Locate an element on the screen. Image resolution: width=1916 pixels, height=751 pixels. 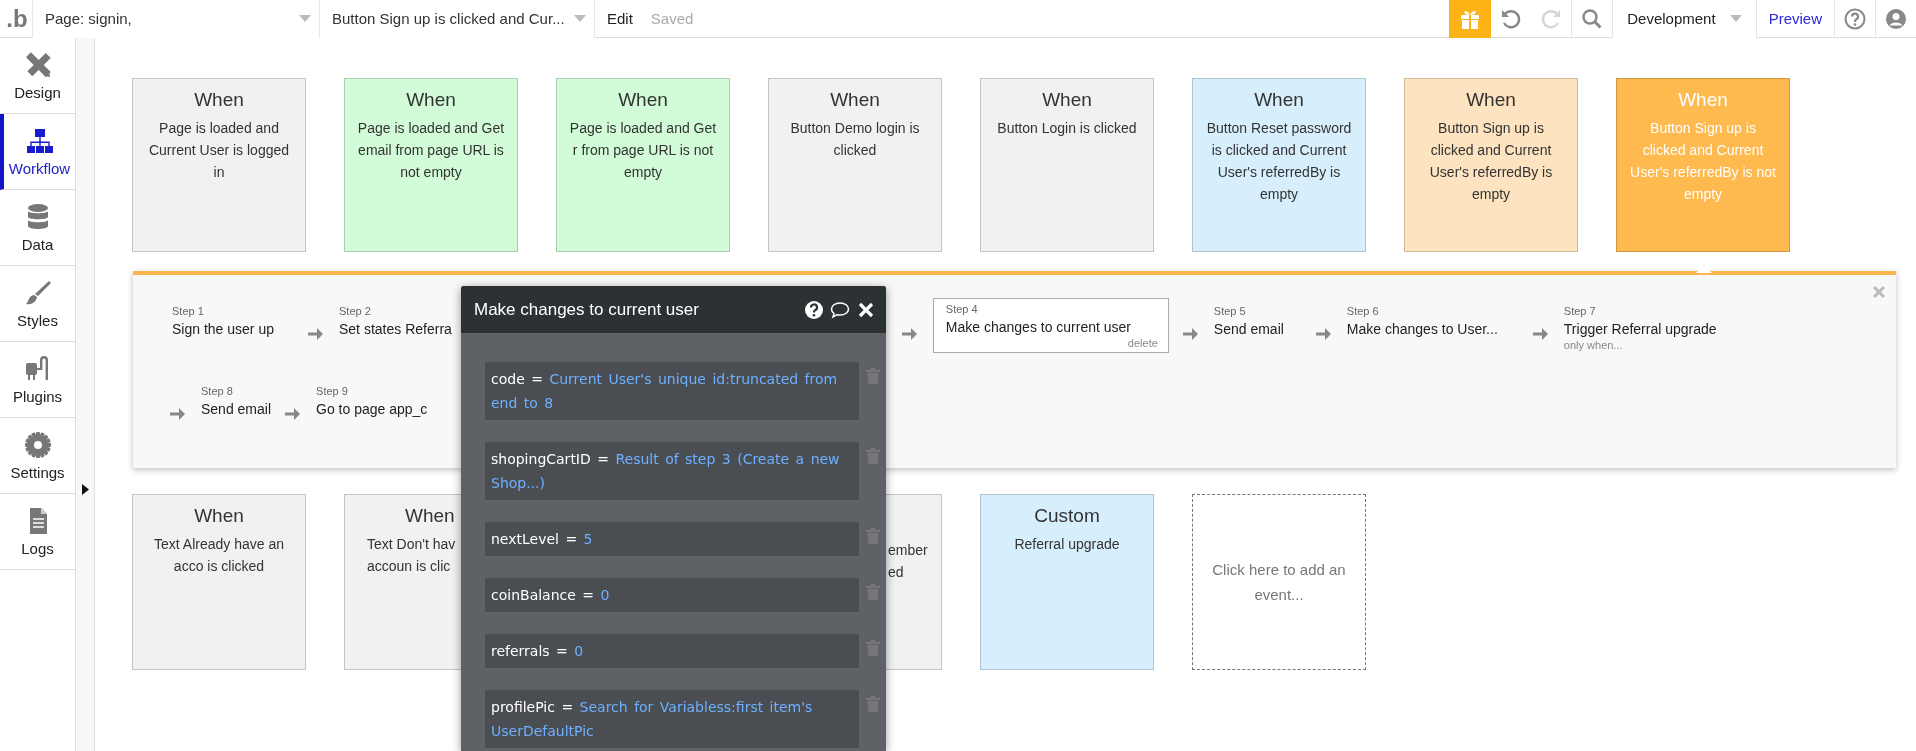
event-card: When Button Reset password is clicked and Current User's referredBy is empty is located at coordinates (1279, 165).